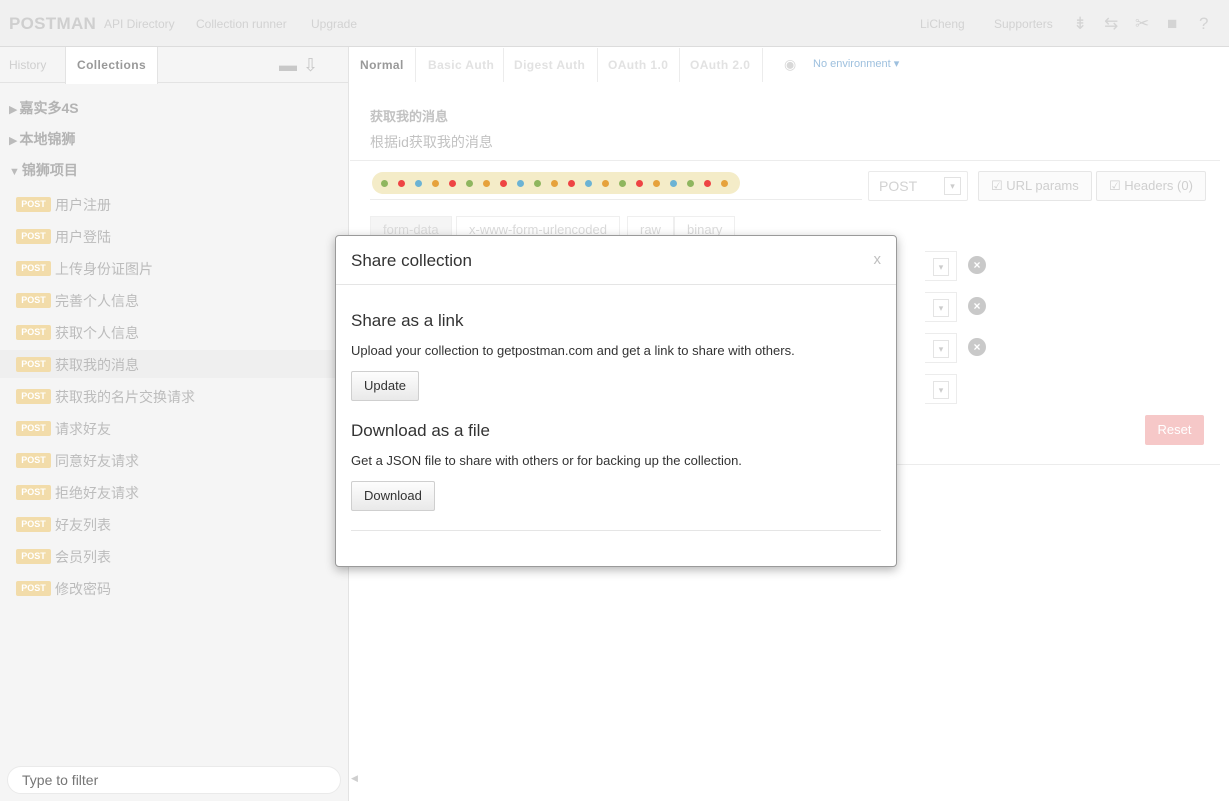 This screenshot has width=1229, height=801. Describe the element at coordinates (461, 65) in the screenshot. I see `tab-basic-auth: Basic Auth` at that location.